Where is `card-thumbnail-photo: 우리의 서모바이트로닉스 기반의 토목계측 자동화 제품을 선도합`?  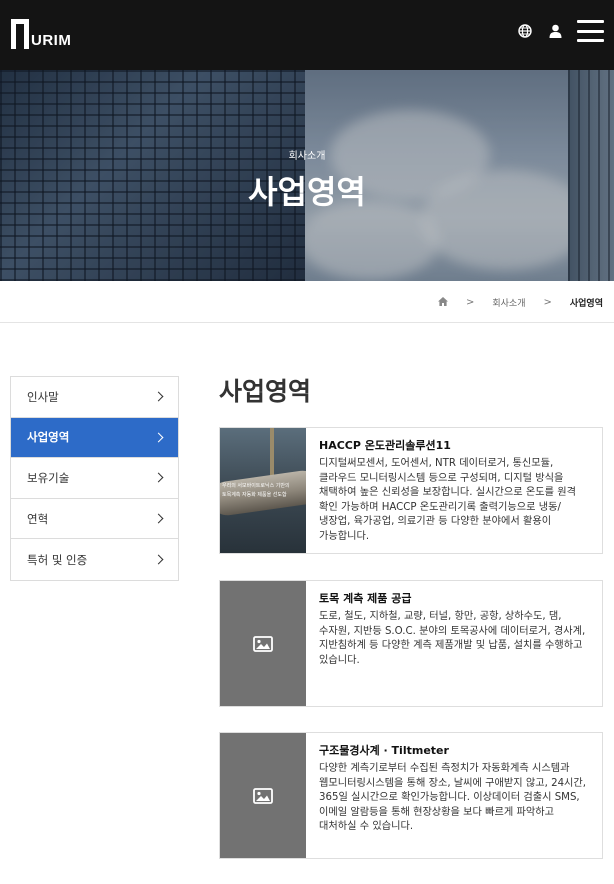
card-thumbnail-photo: 우리의 서모바이트로닉스 기반의 토목계측 자동화 제품을 선도합 is located at coordinates (263, 490).